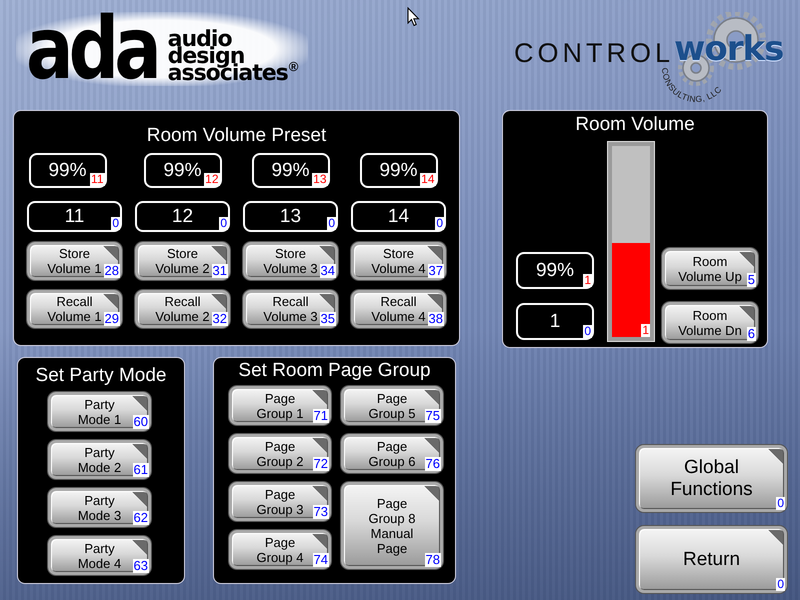  I want to click on page-group-button: Page Group 3 73, so click(280, 501).